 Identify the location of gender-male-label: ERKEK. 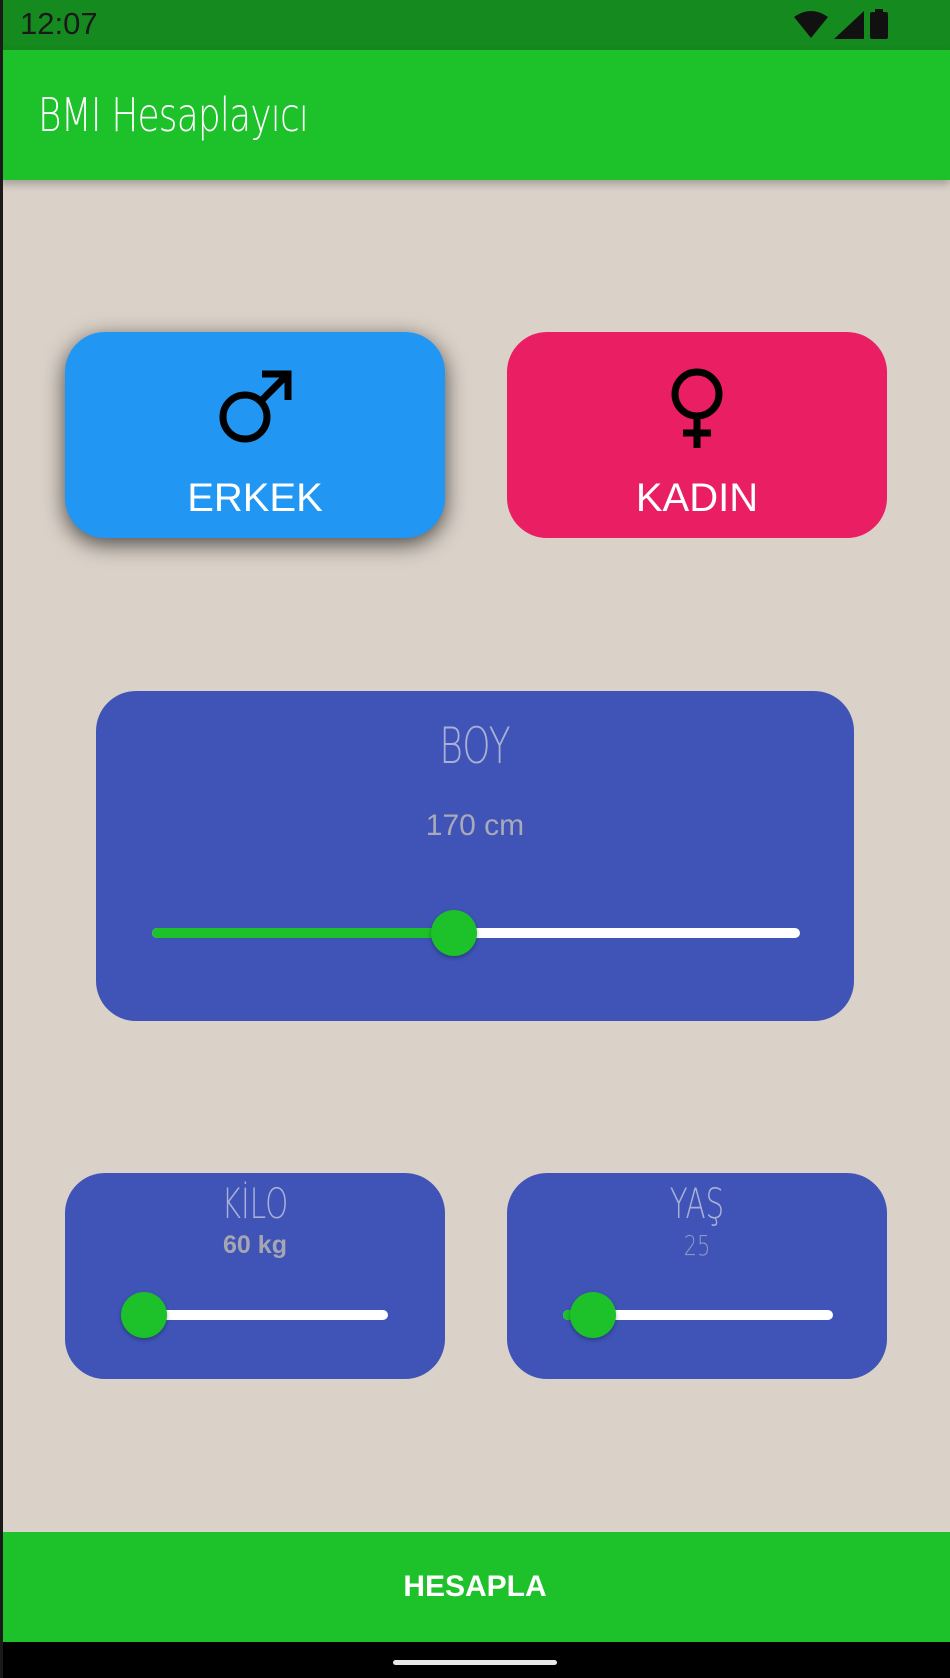
(255, 498).